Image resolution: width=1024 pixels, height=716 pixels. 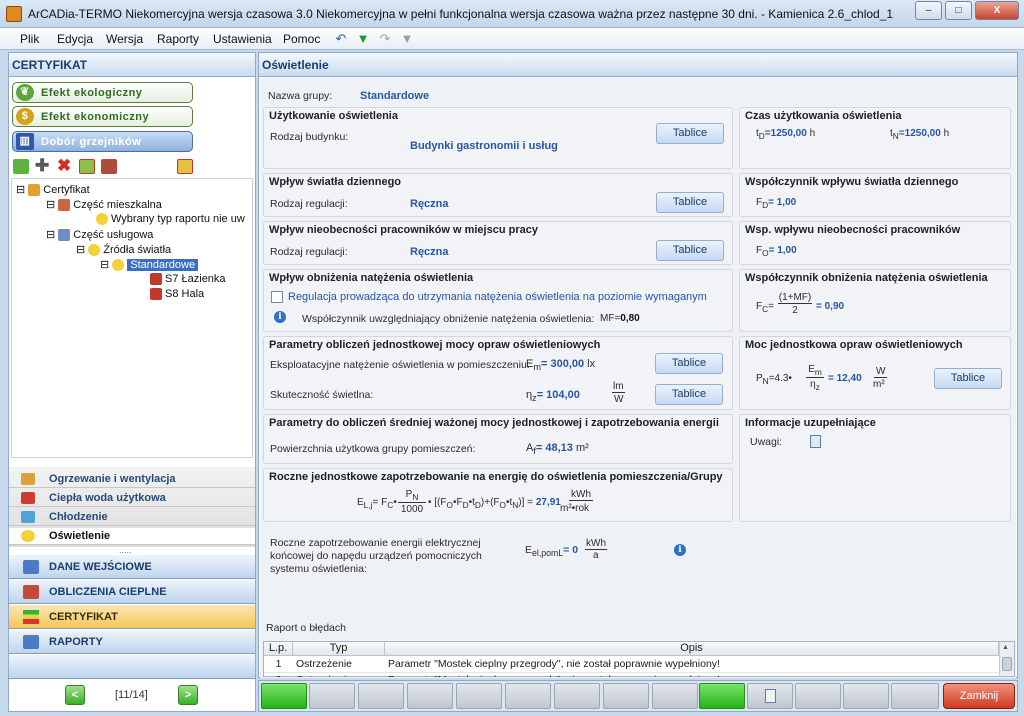 What do you see at coordinates (786, 134) in the screenshot?
I see `td-formula: tD=1250,00 h` at bounding box center [786, 134].